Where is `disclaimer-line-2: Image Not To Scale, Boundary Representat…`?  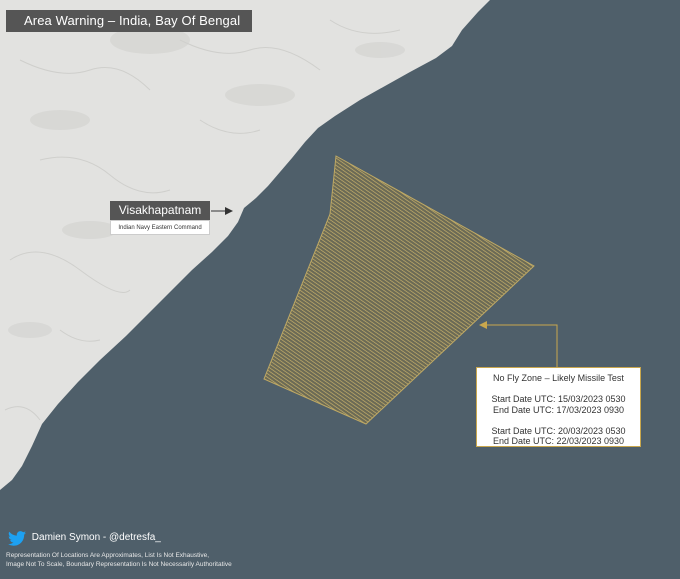 disclaimer-line-2: Image Not To Scale, Boundary Representat… is located at coordinates (119, 564).